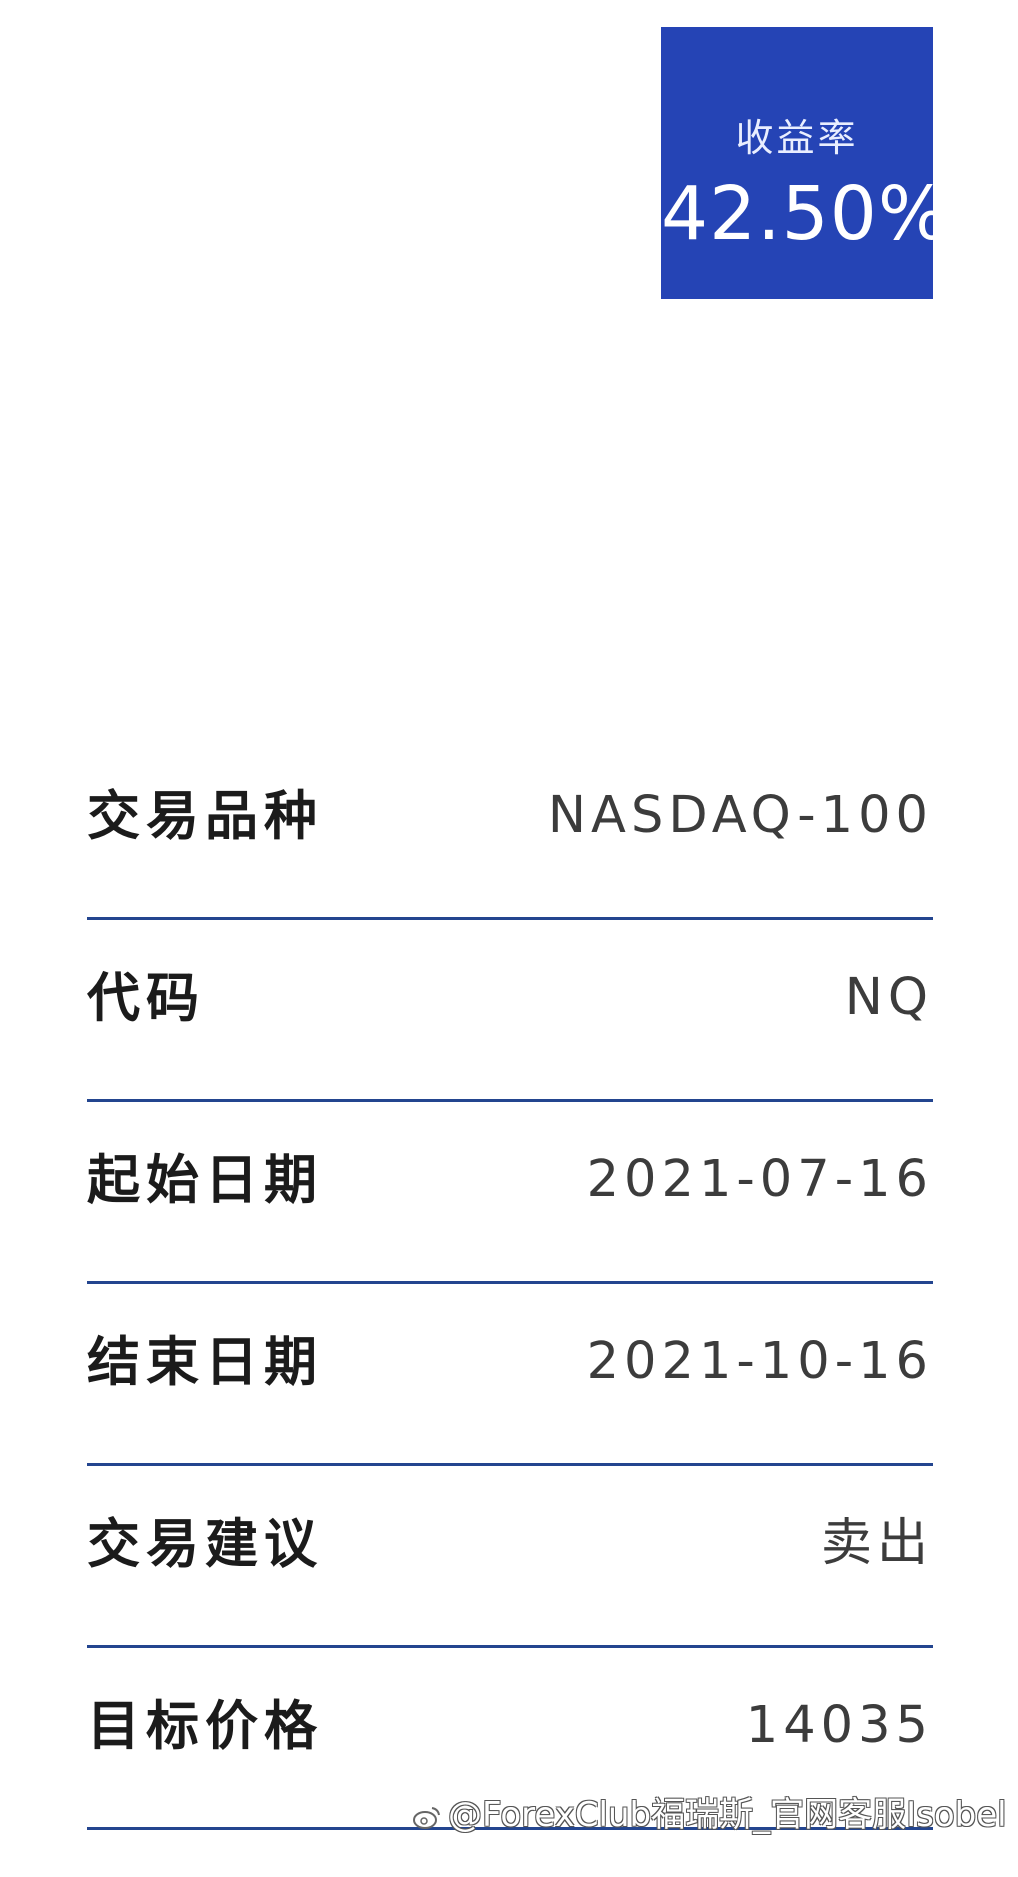 The width and height of the screenshot is (1018, 1877). Describe the element at coordinates (740, 815) in the screenshot. I see `instrument-value: NASDAQ-100` at that location.